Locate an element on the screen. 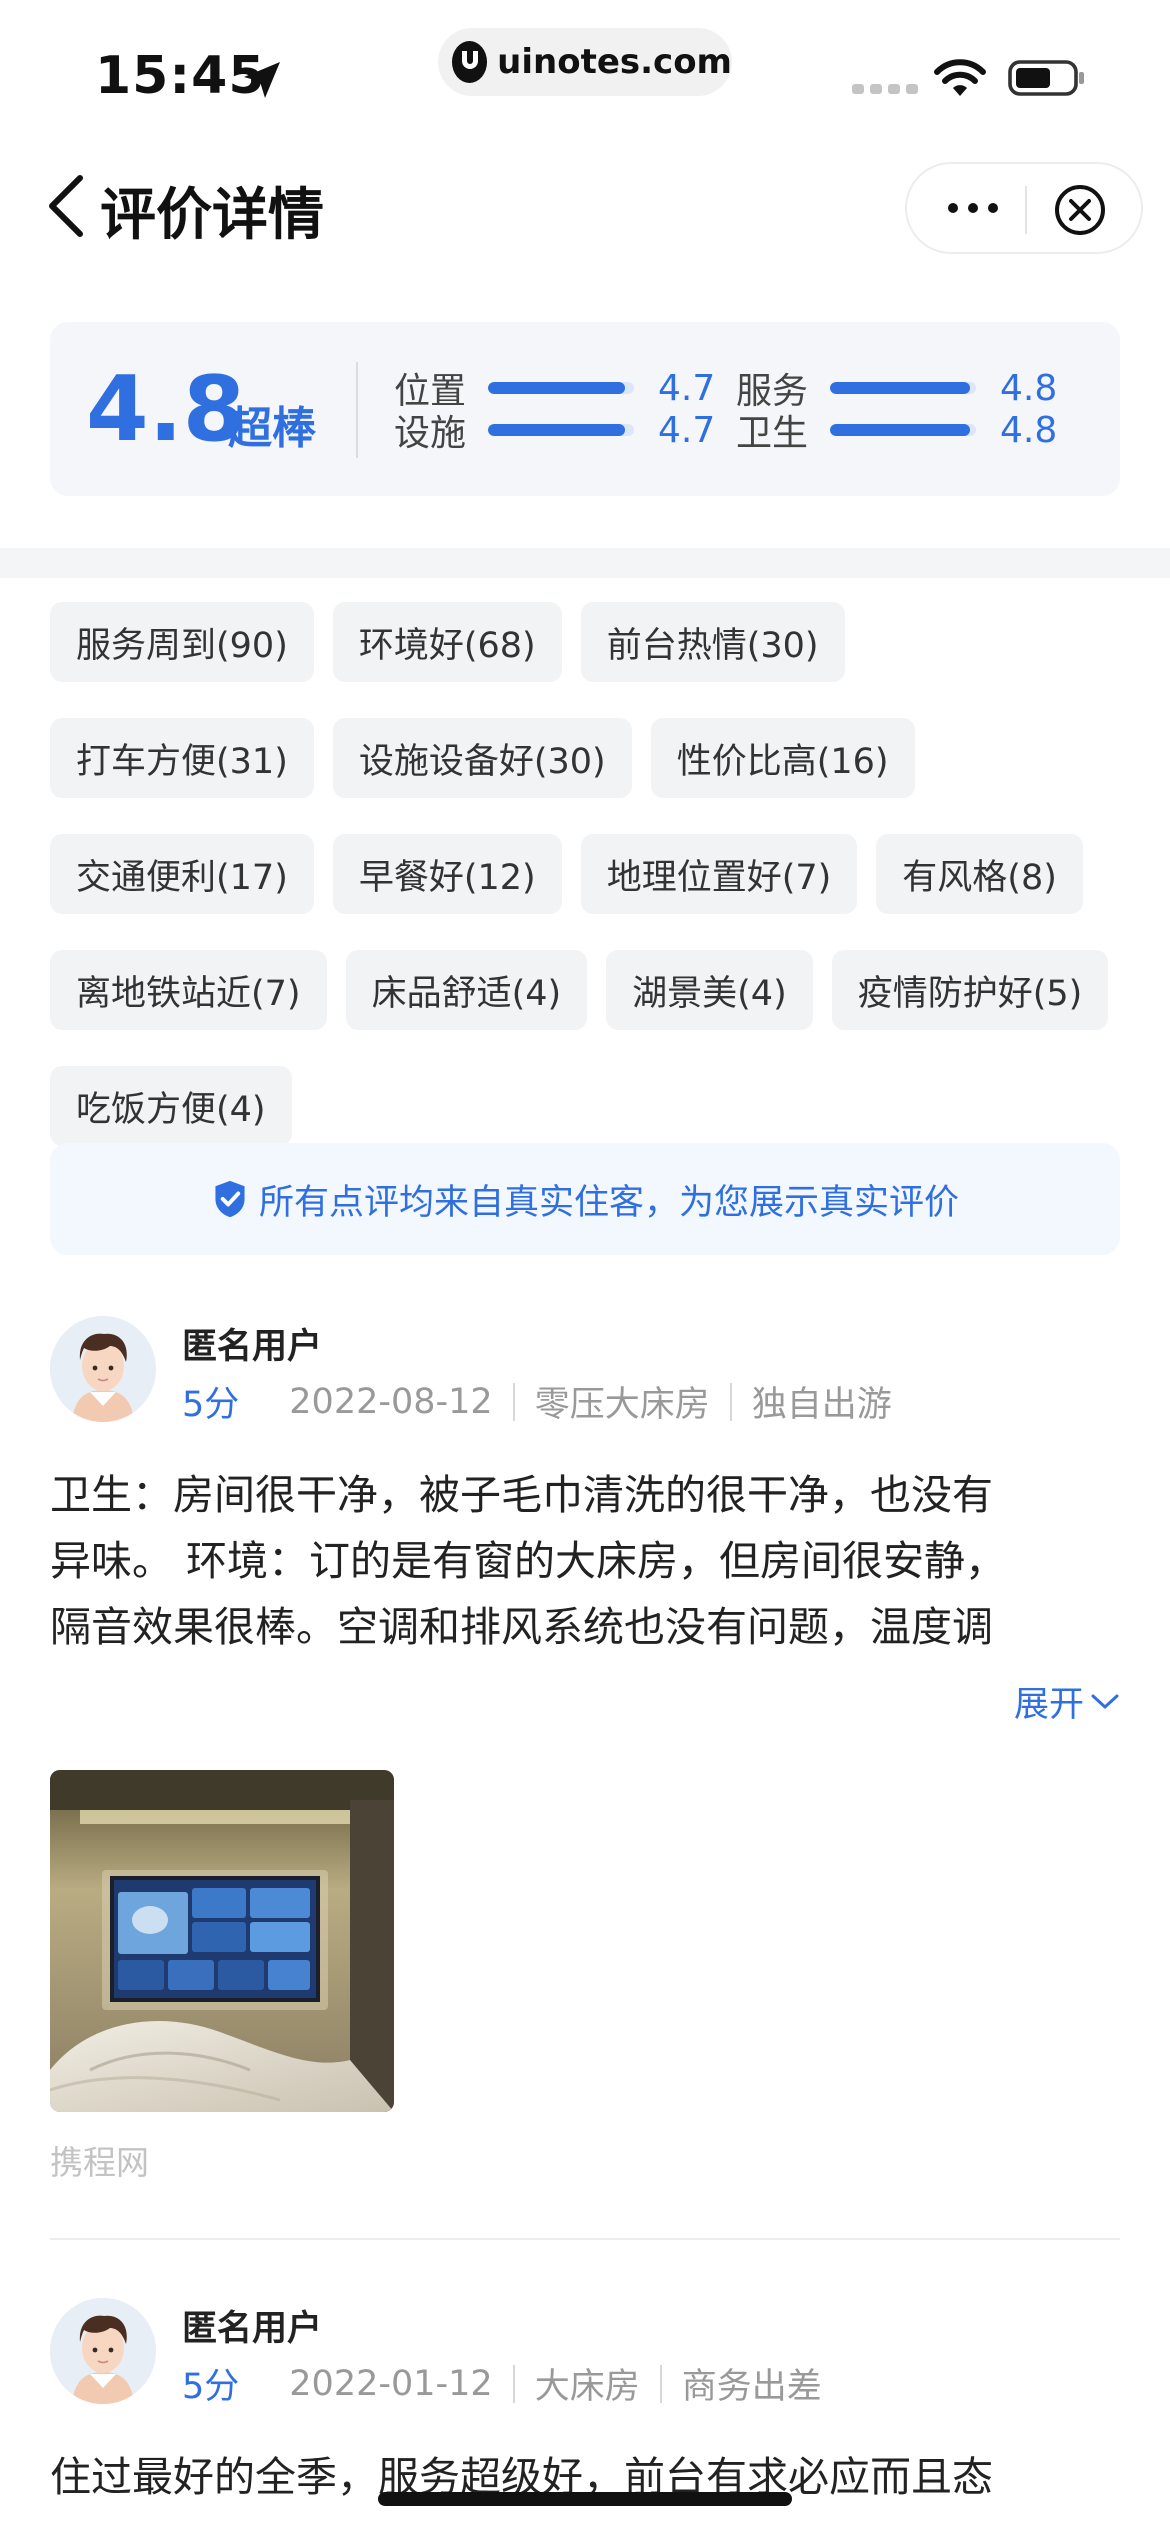 This screenshot has height=2532, width=1170. capsule-divider is located at coordinates (1026, 210).